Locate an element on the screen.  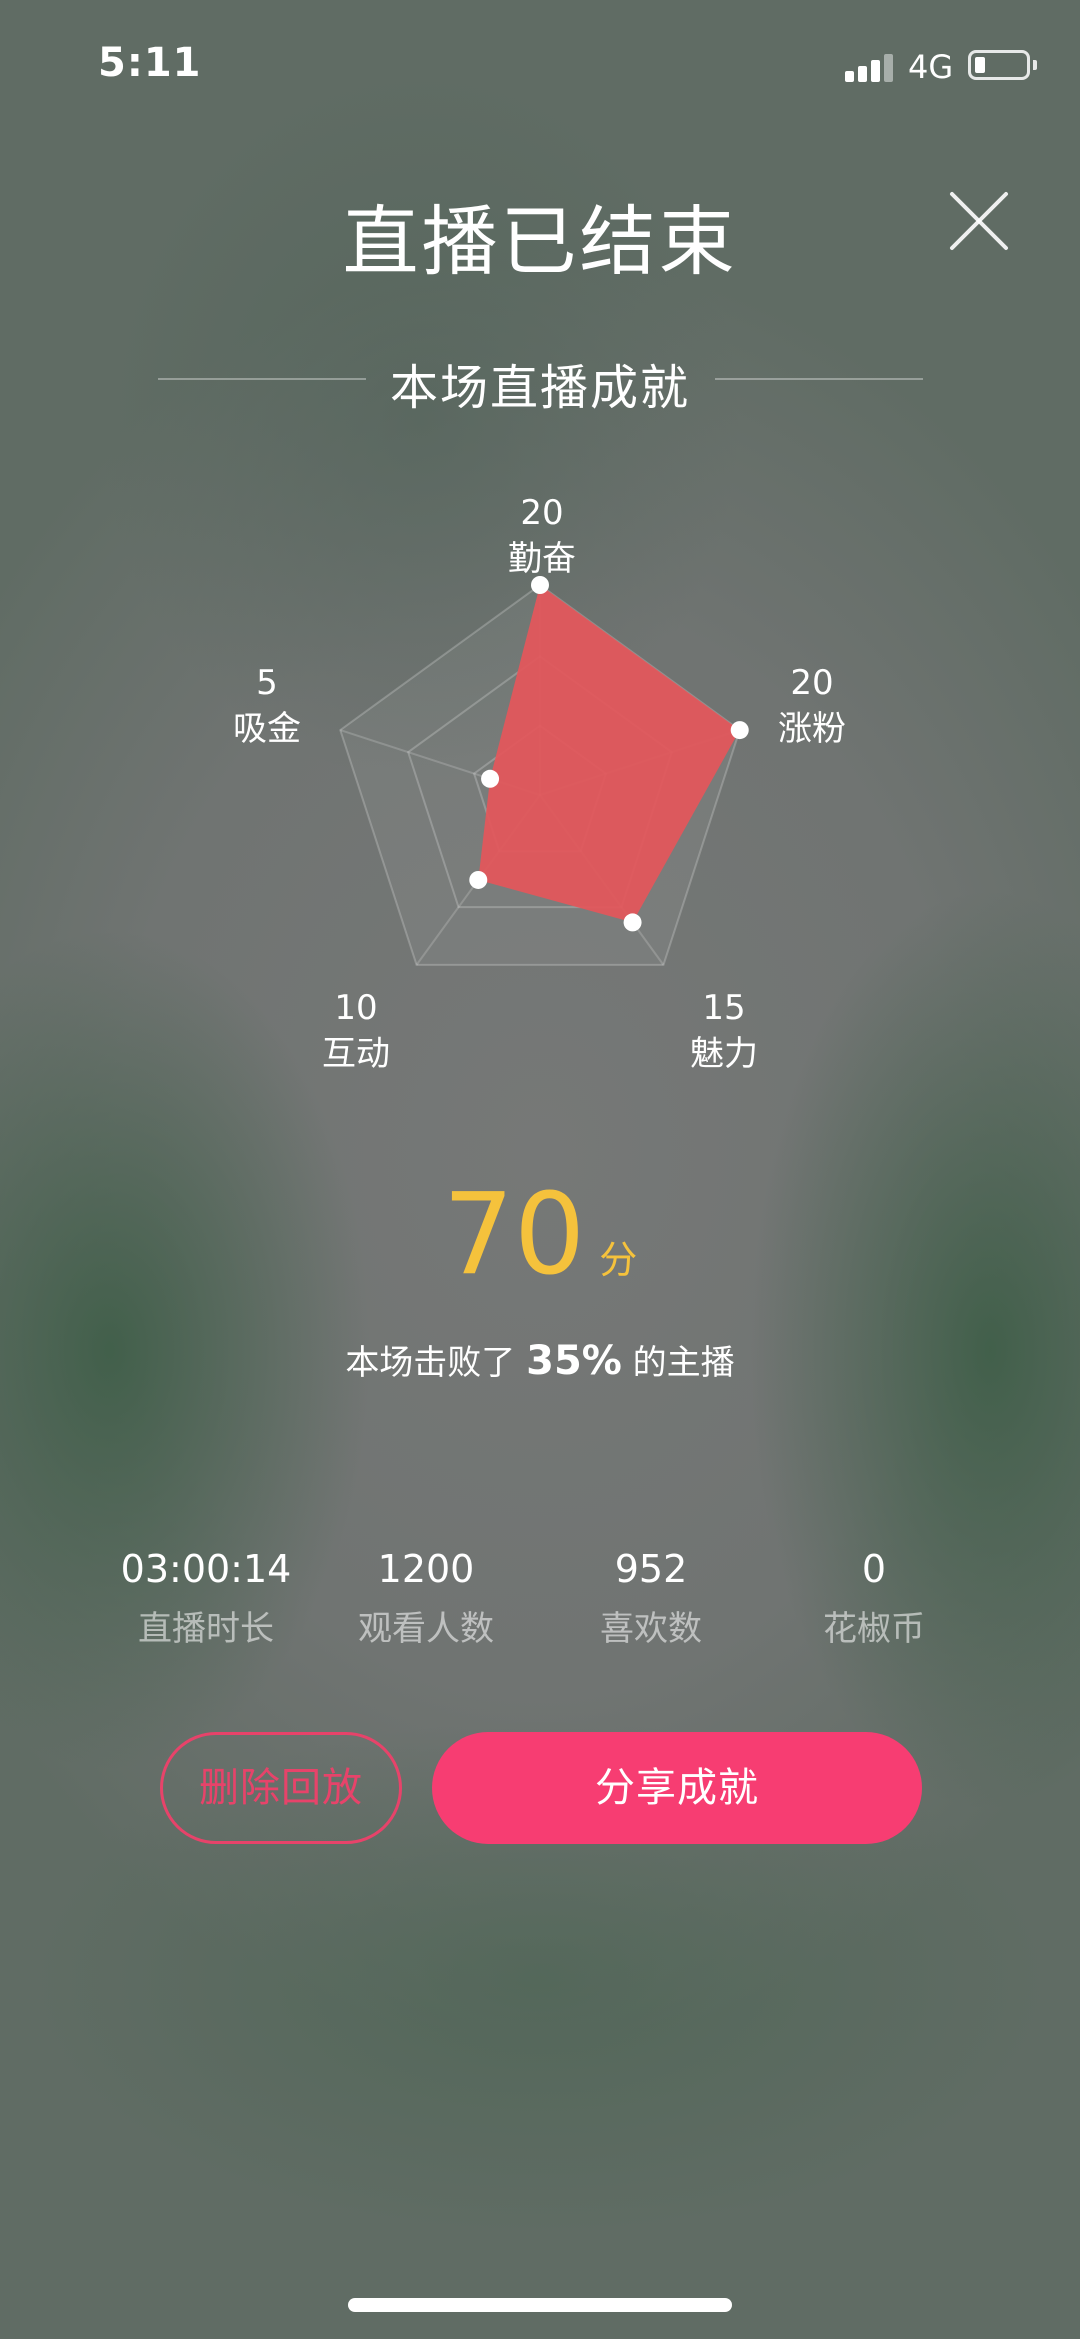
radar-name-meili: 魅力 is located at coordinates (724, 1054).